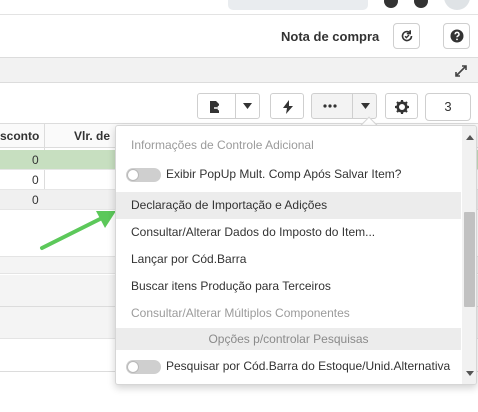  I want to click on expand-icon, so click(461, 71).